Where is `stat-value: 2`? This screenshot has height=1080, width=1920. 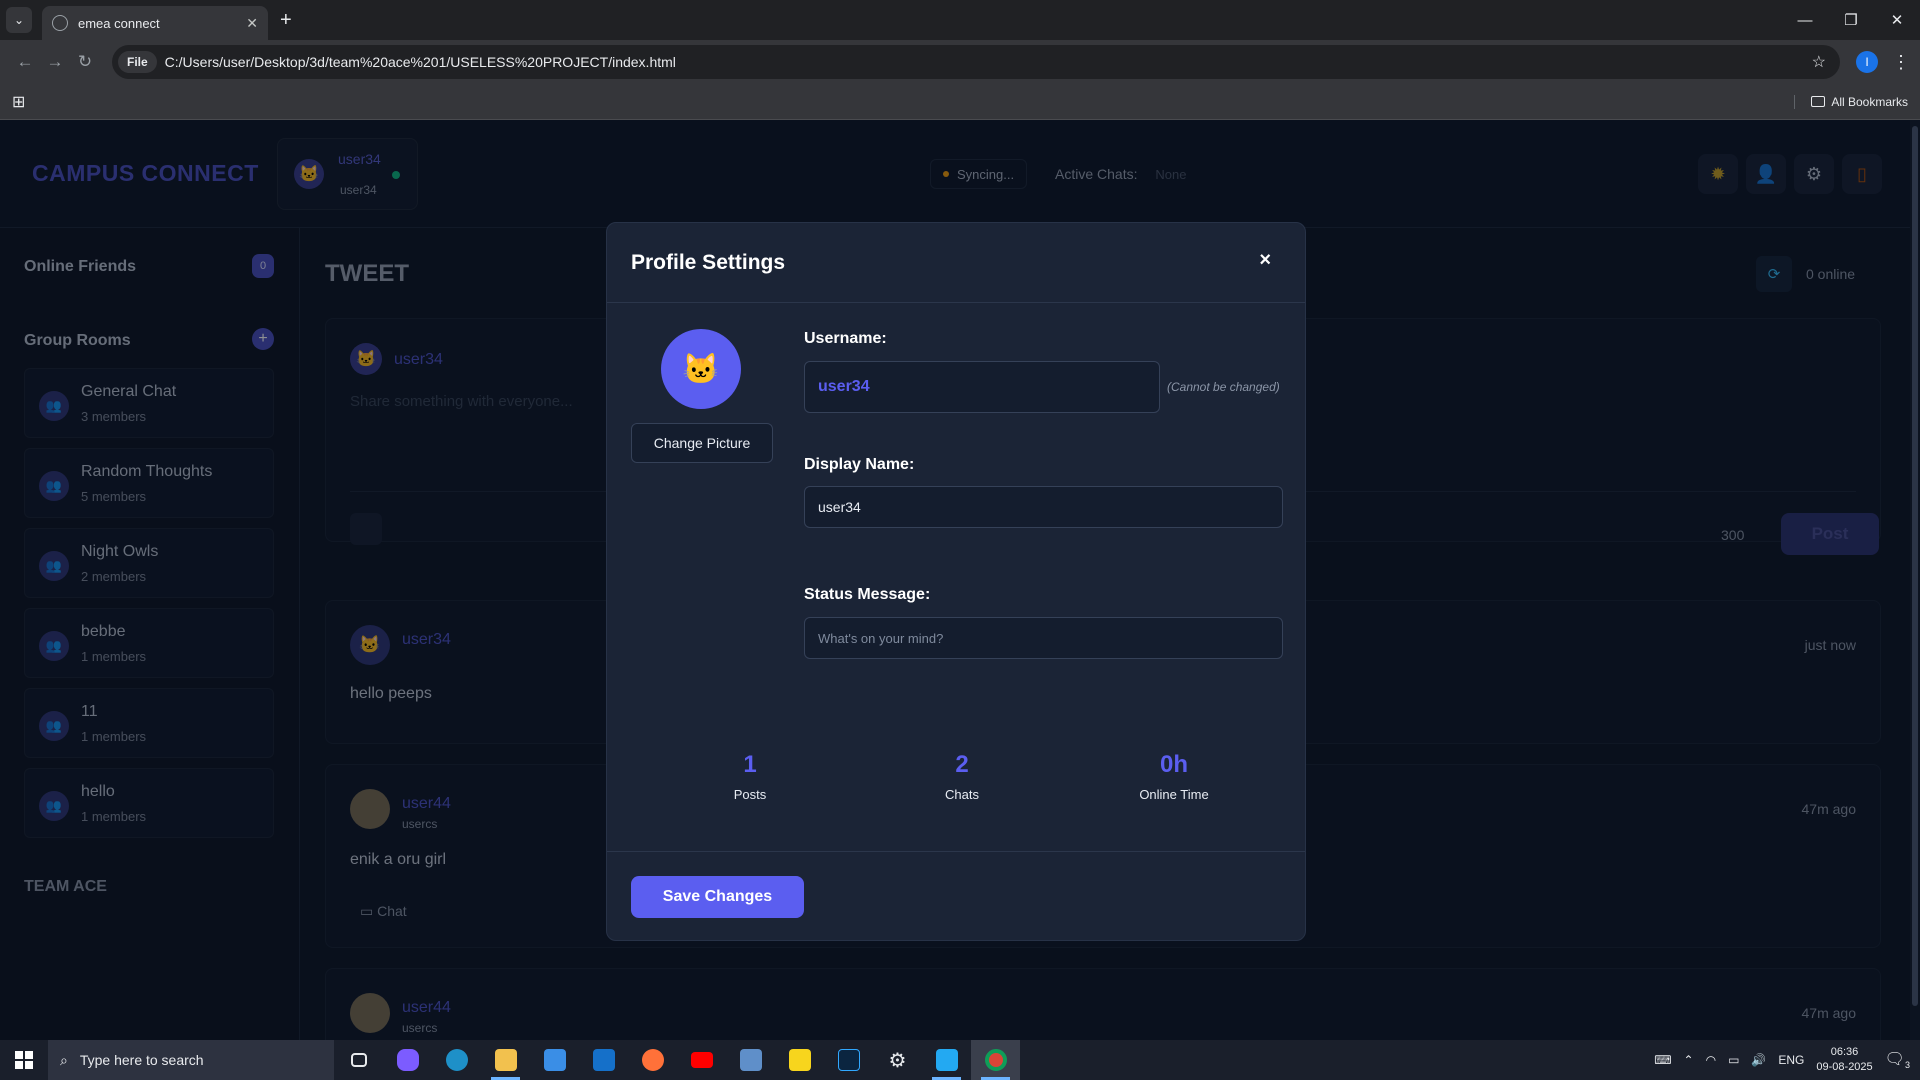 stat-value: 2 is located at coordinates (962, 764).